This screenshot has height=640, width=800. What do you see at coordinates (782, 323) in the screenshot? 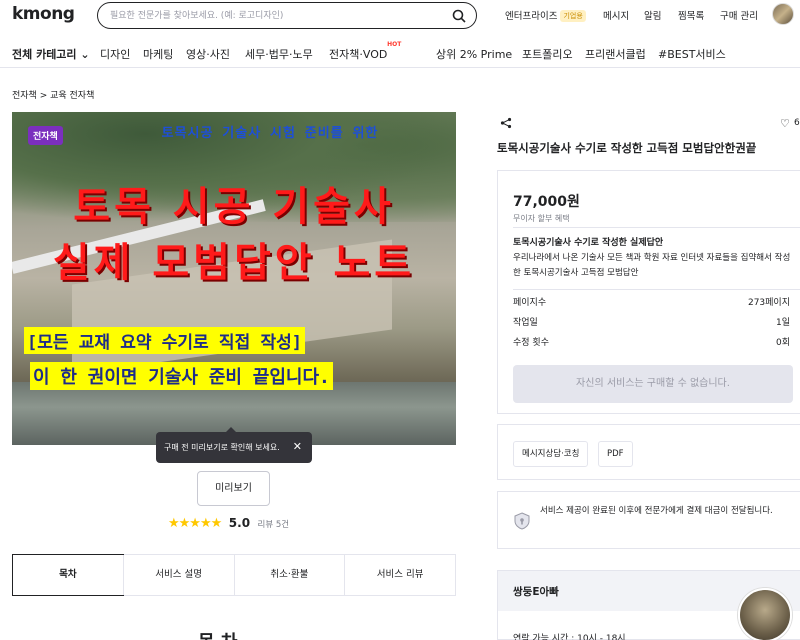
I see `spec-value-workdays: 1일` at bounding box center [782, 323].